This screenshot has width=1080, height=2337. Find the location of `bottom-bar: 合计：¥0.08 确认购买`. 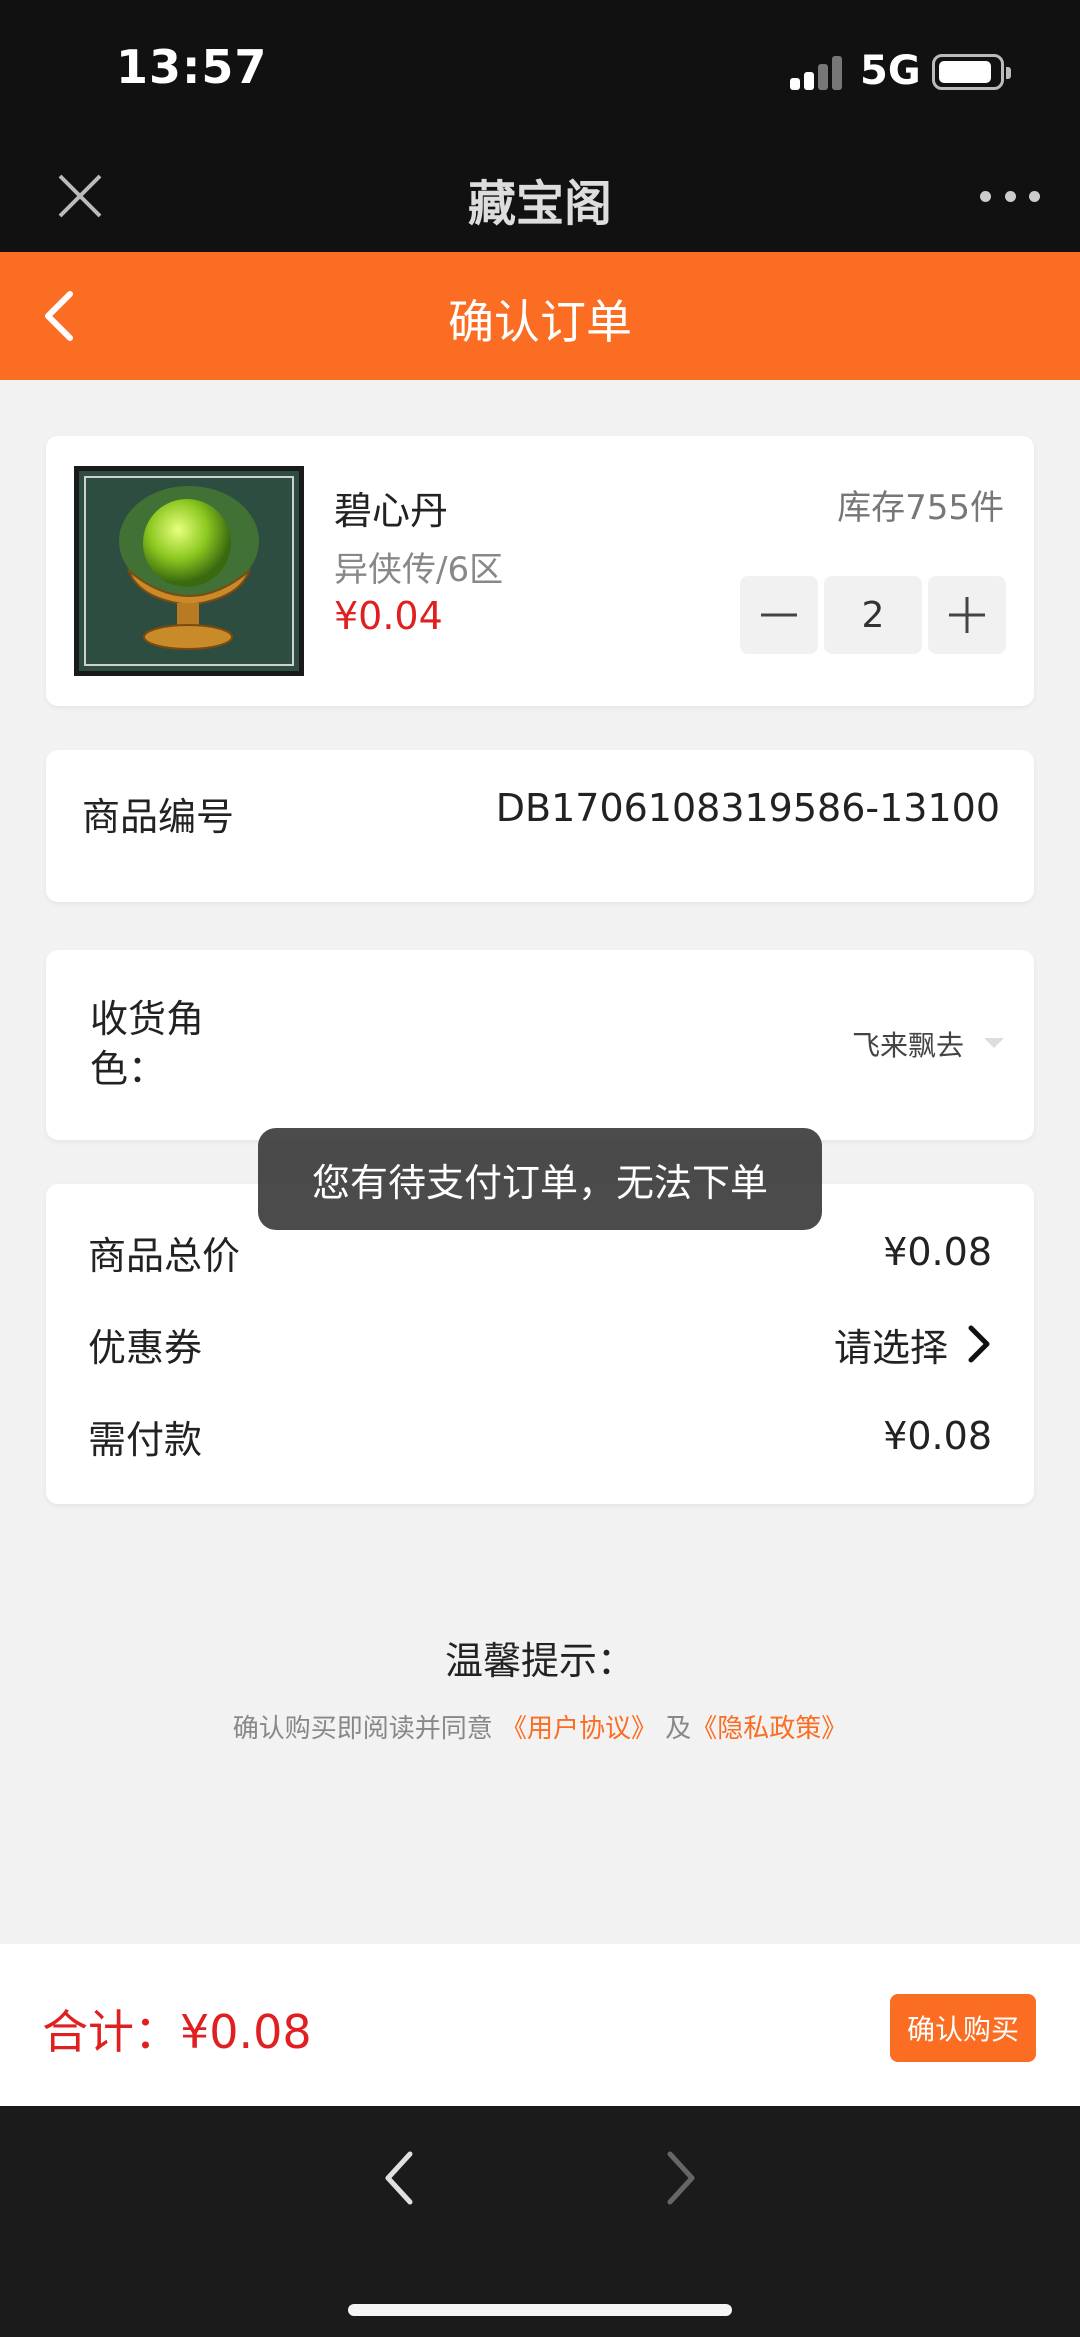

bottom-bar: 合计：¥0.08 确认购买 is located at coordinates (540, 2025).